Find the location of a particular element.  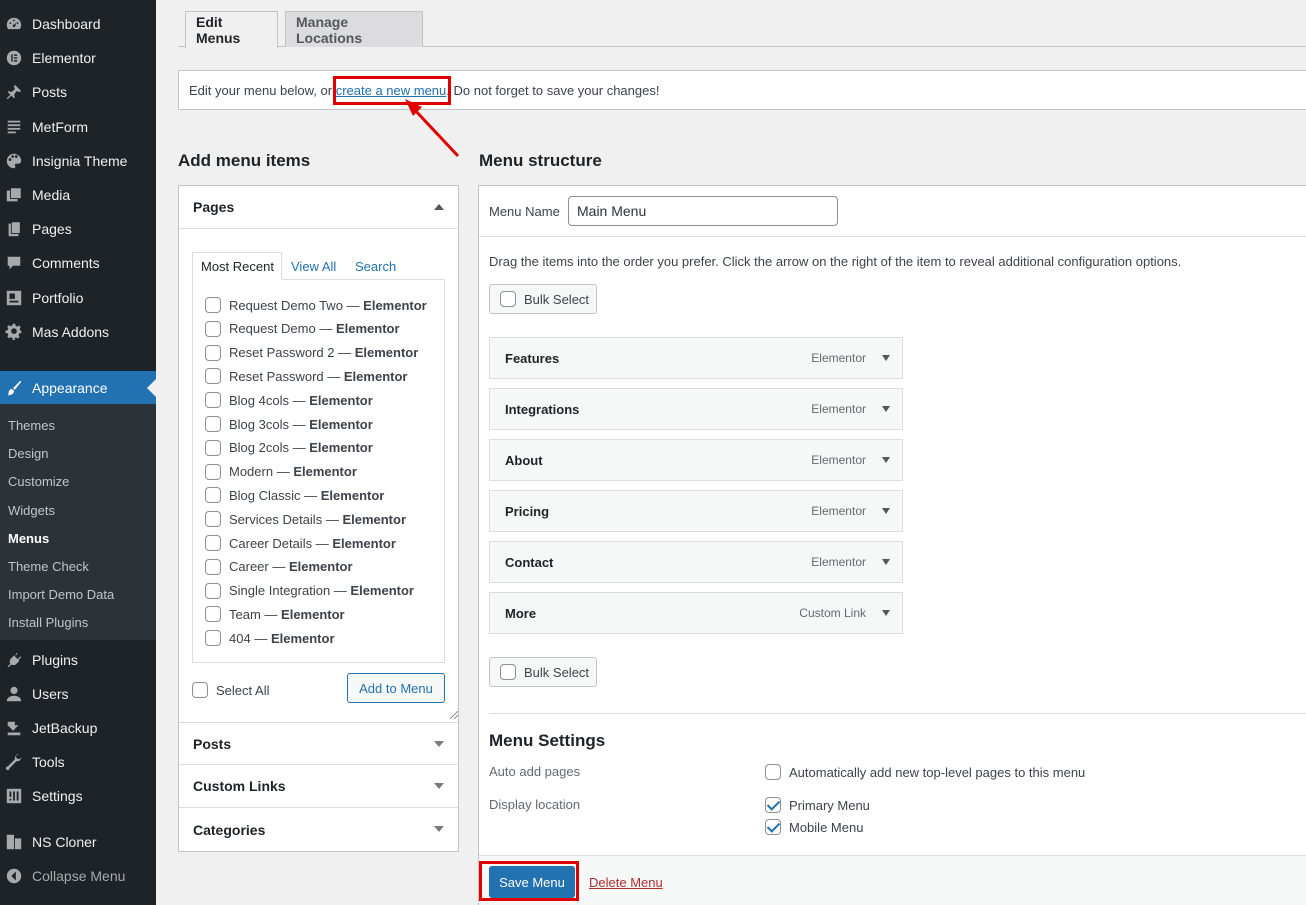

sidebar-item-portfolio: Portfolio is located at coordinates (78, 298).